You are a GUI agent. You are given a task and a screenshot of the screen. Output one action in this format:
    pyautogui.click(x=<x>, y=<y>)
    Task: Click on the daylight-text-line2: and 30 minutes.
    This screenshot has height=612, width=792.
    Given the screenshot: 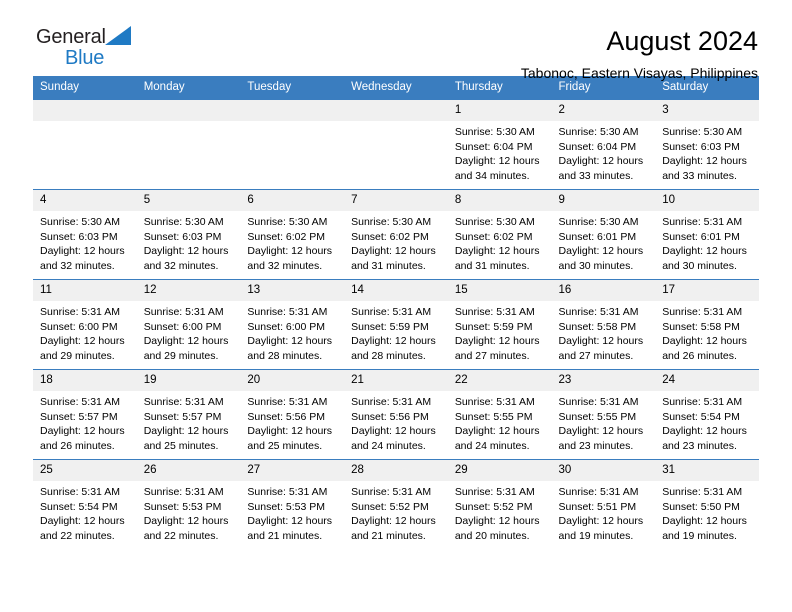 What is the action you would take?
    pyautogui.click(x=596, y=265)
    